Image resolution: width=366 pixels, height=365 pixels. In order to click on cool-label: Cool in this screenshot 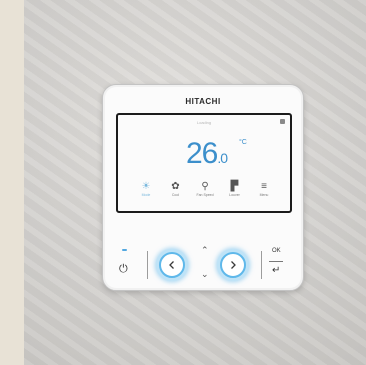, I will do `click(175, 195)`.